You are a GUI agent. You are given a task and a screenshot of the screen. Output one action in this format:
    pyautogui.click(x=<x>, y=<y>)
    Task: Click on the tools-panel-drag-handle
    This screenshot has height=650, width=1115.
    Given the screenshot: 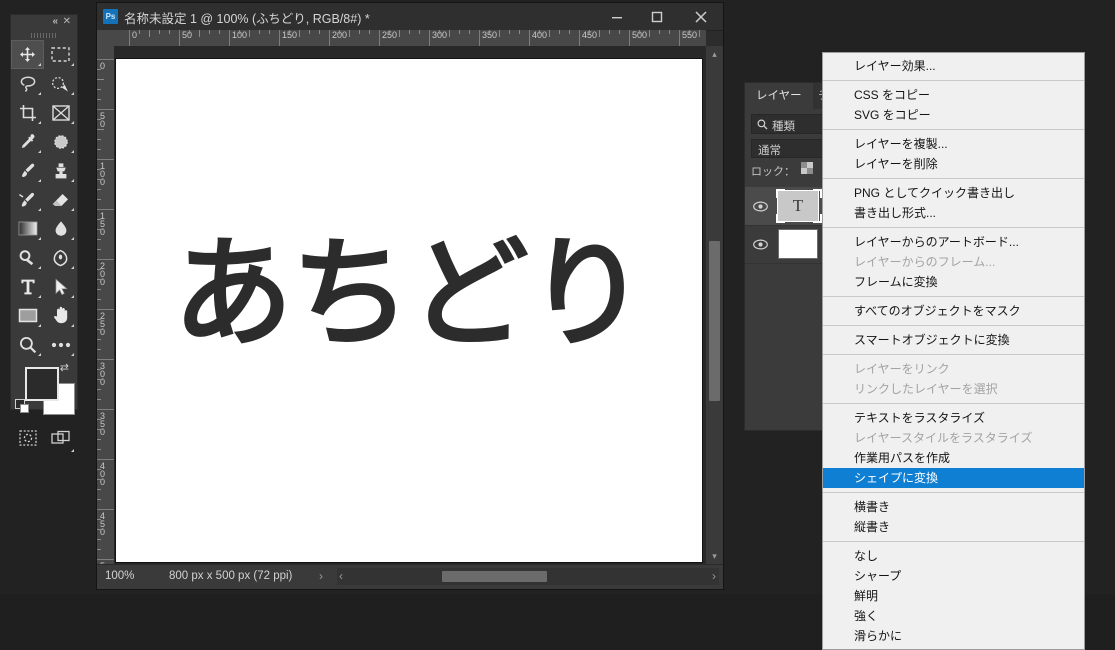 What is the action you would take?
    pyautogui.click(x=44, y=35)
    